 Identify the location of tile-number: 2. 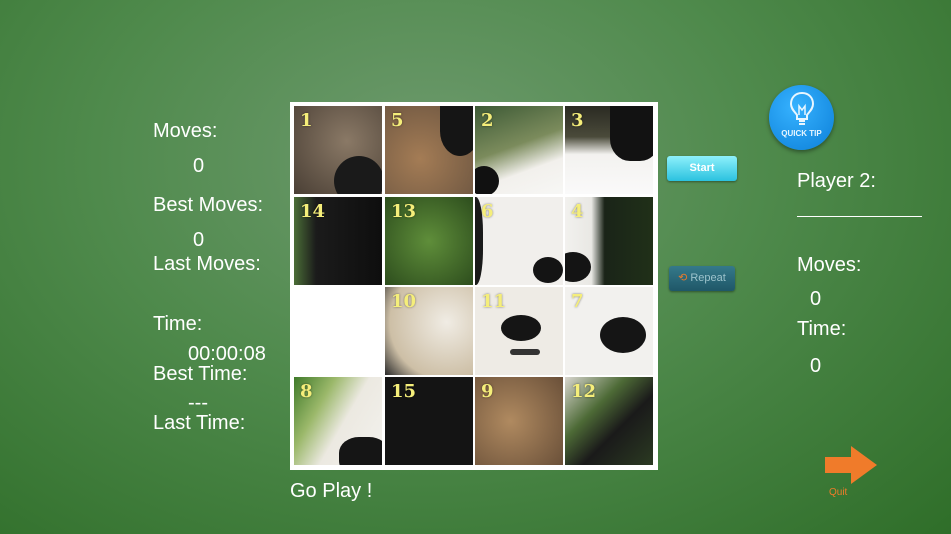
(487, 120).